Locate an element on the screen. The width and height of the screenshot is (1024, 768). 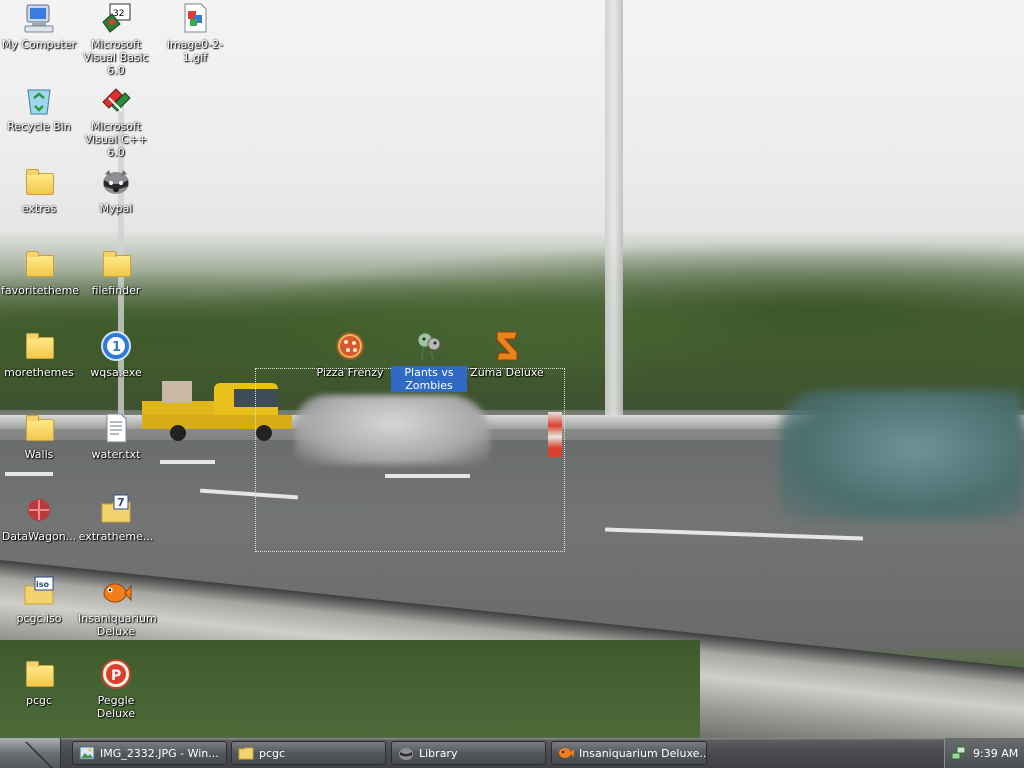
desktop-icon-zuma: Zuma Deluxe is located at coordinates (507, 354).